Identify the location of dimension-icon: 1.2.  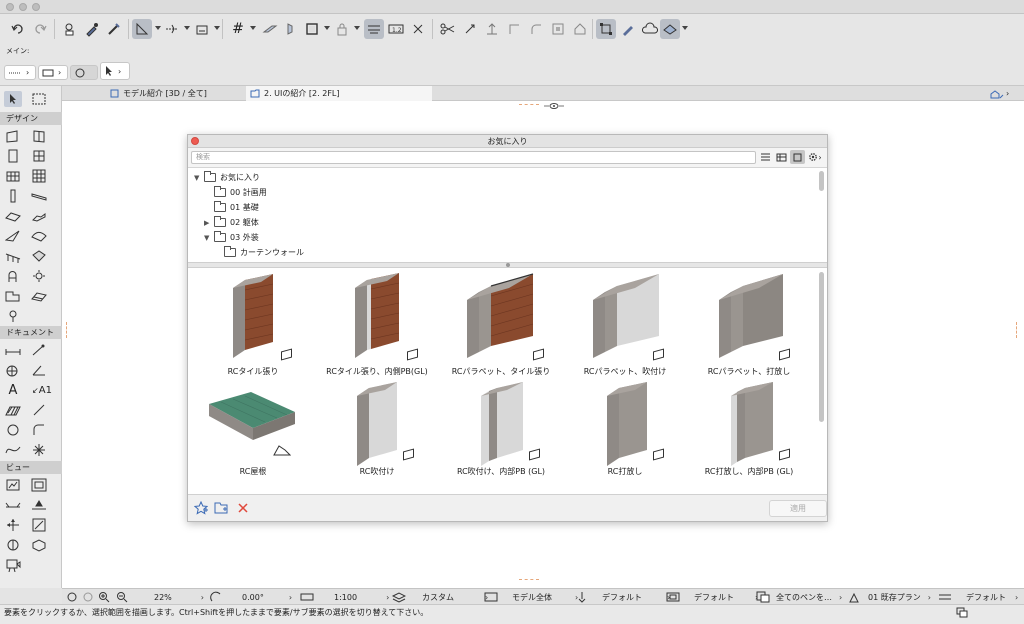
(396, 29).